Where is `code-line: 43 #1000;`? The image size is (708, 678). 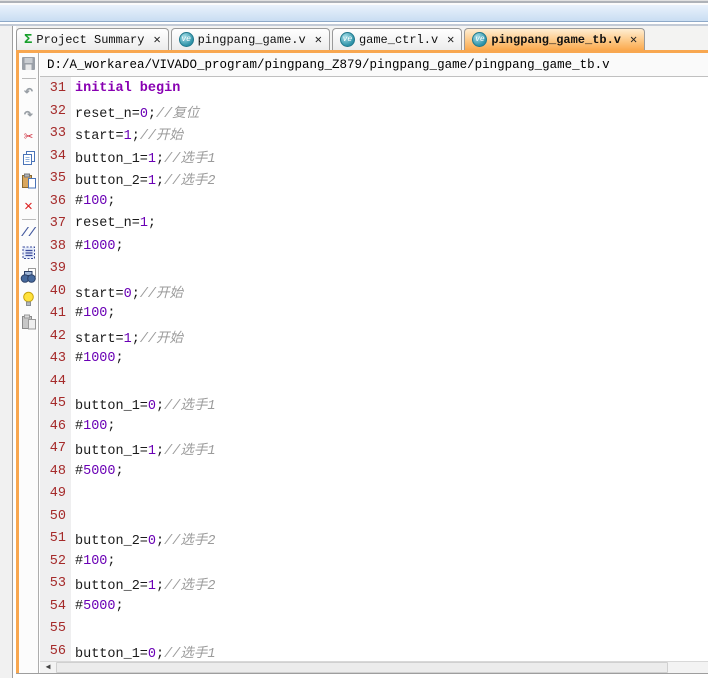 code-line: 43 #1000; is located at coordinates (374, 358).